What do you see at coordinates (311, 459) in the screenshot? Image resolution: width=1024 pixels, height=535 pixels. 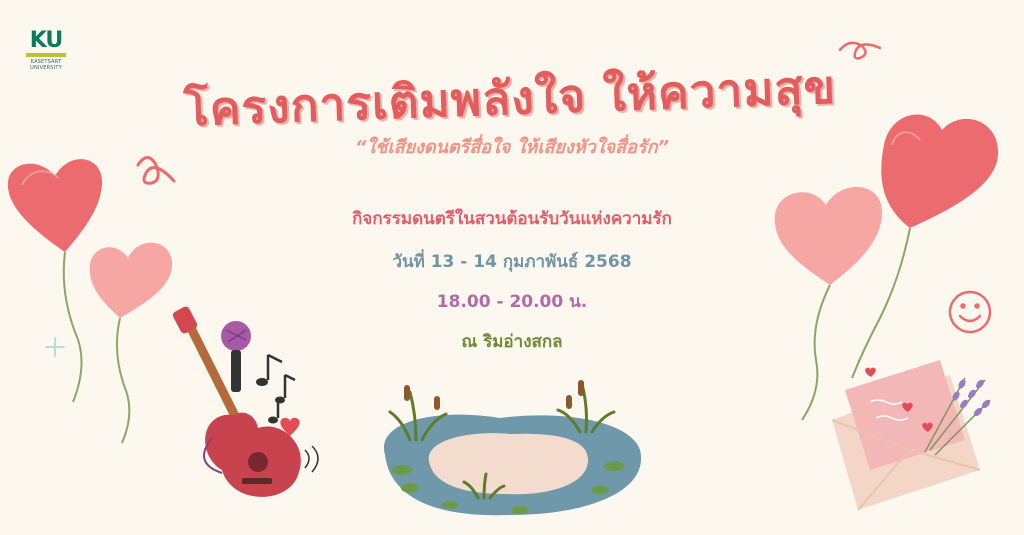 I see `sound-waves-icon` at bounding box center [311, 459].